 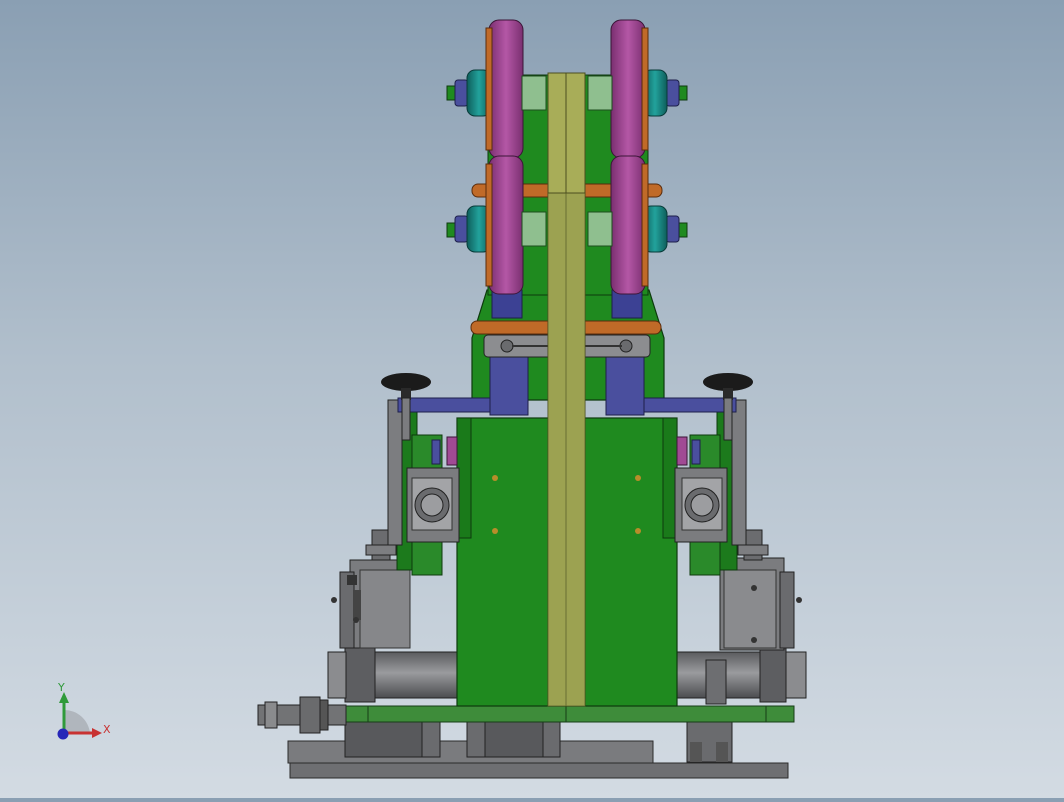 What do you see at coordinates (394, 675) in the screenshot?
I see `cylinder-left` at bounding box center [394, 675].